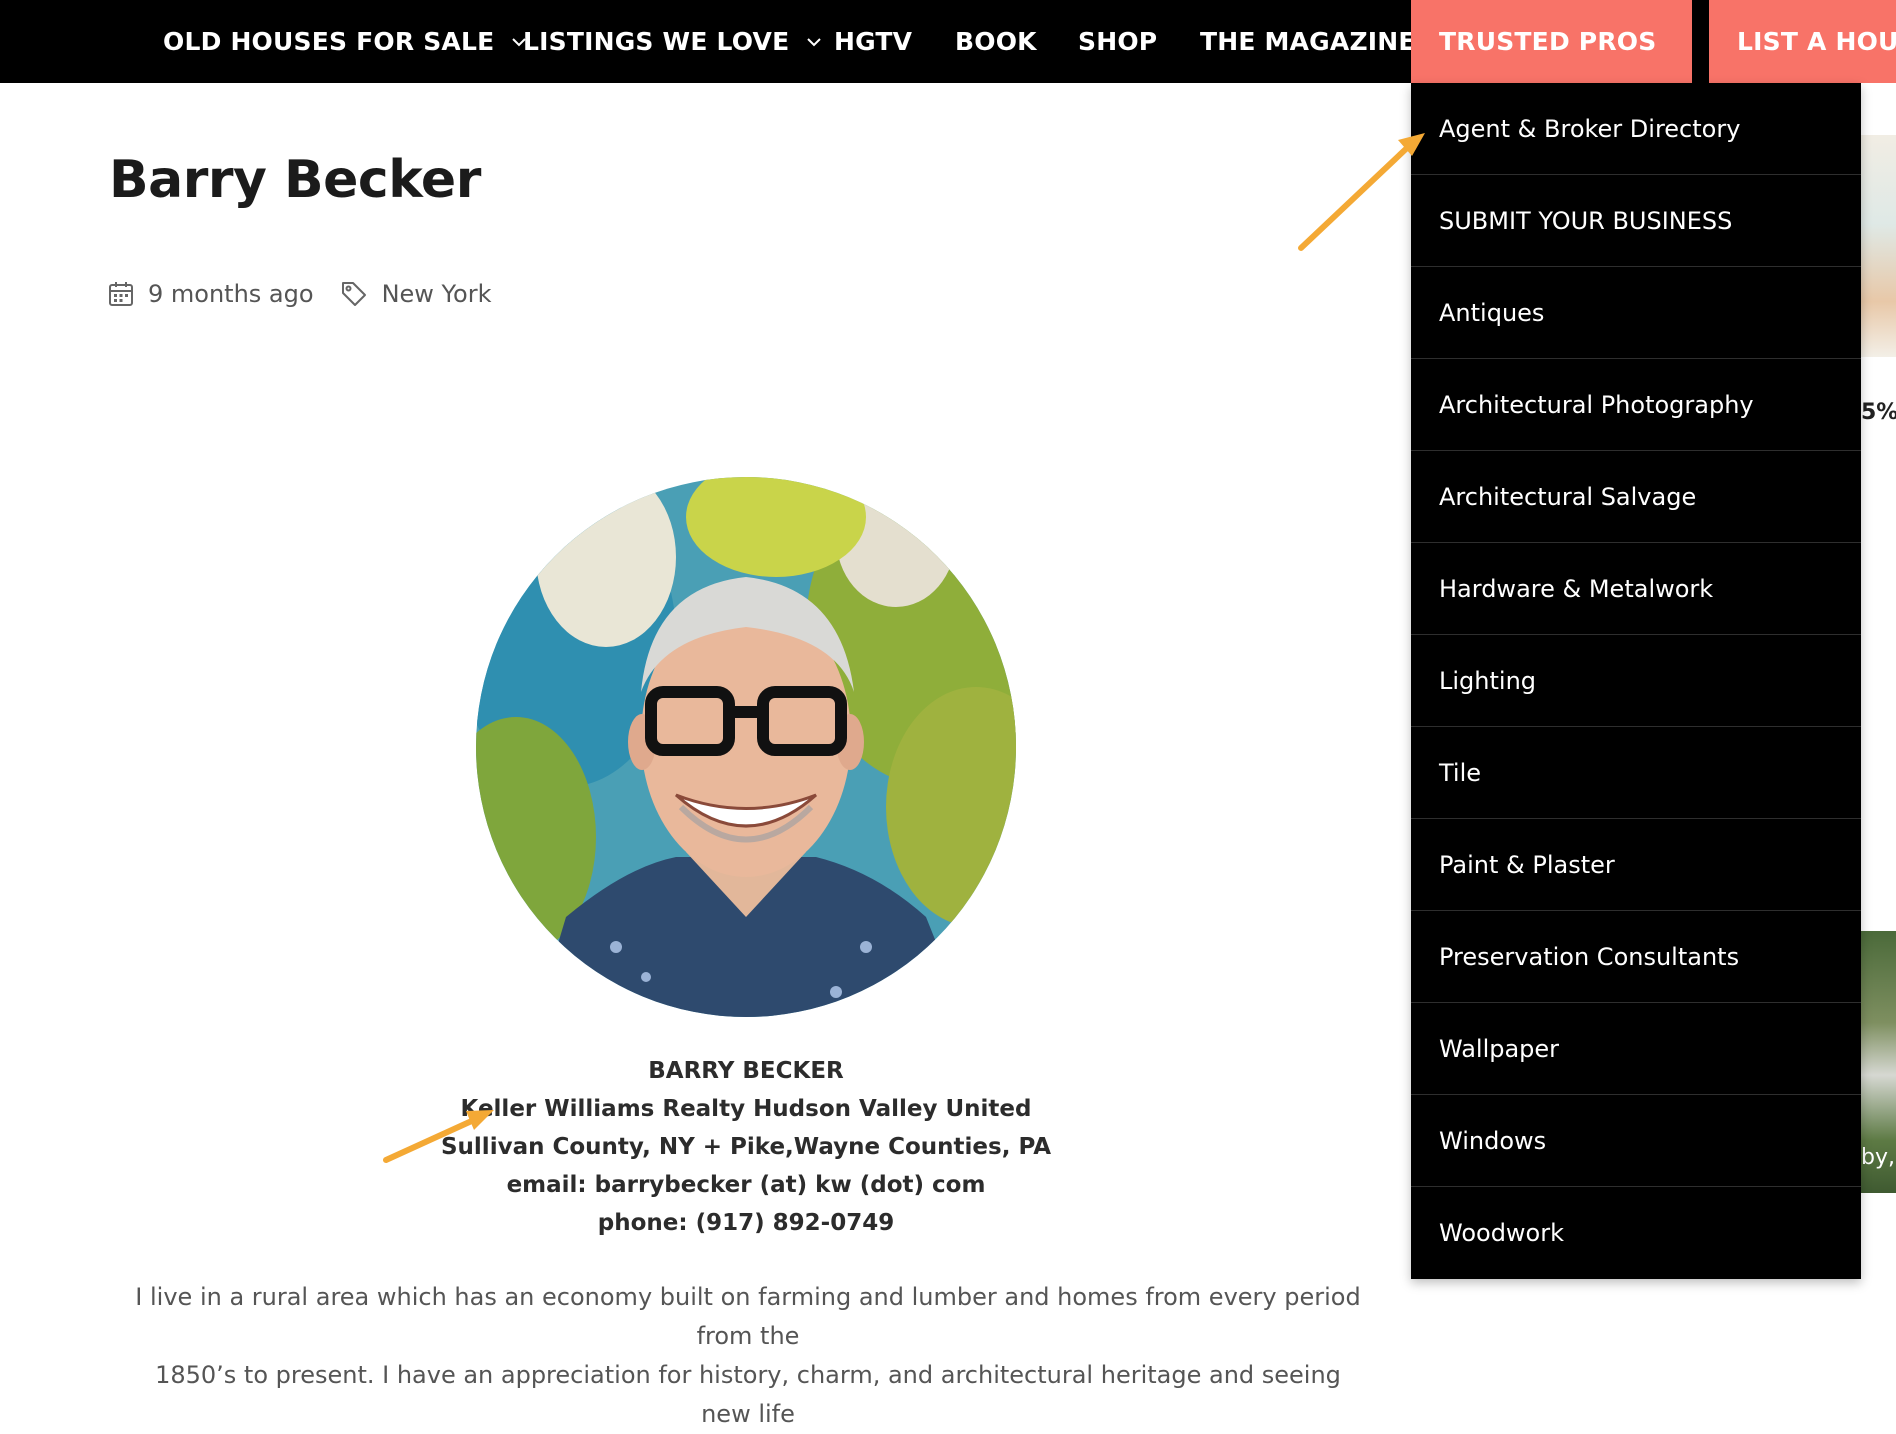 The height and width of the screenshot is (1434, 1896). Describe the element at coordinates (746, 1185) in the screenshot. I see `agent-email: email: barrybecker (at) kw (dot) com` at that location.